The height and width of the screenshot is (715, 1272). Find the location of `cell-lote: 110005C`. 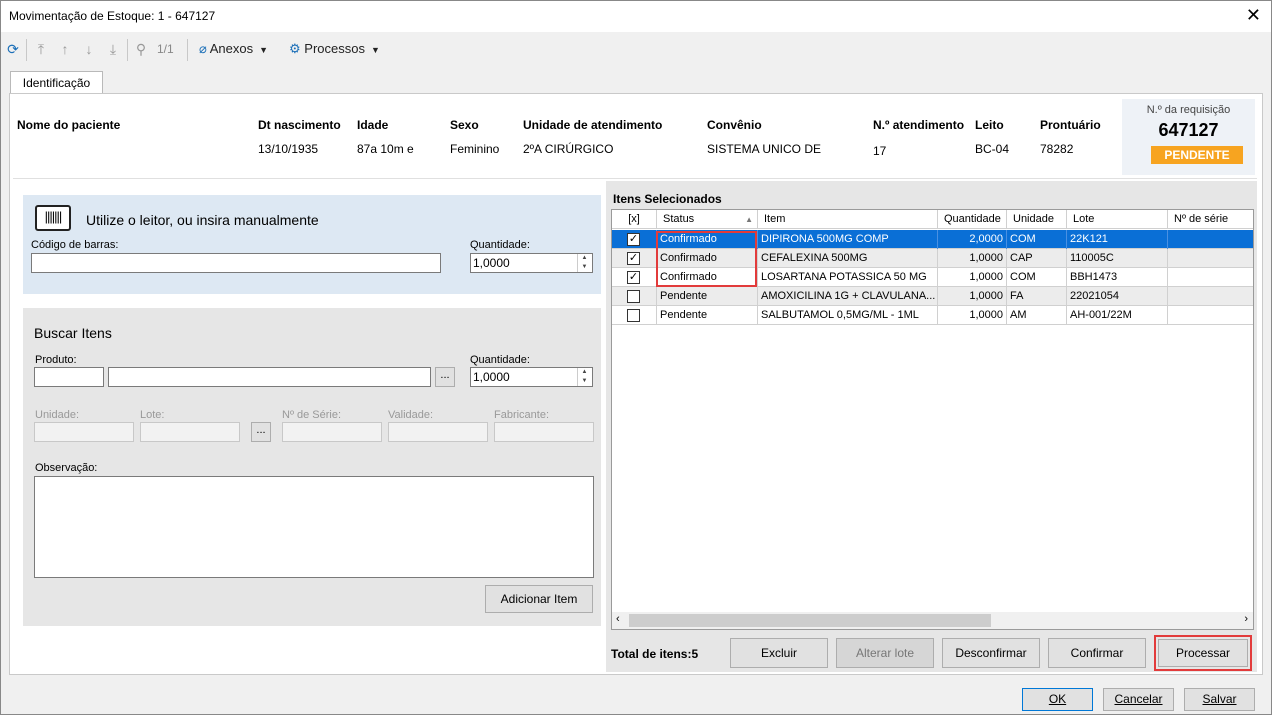

cell-lote: 110005C is located at coordinates (1117, 258).